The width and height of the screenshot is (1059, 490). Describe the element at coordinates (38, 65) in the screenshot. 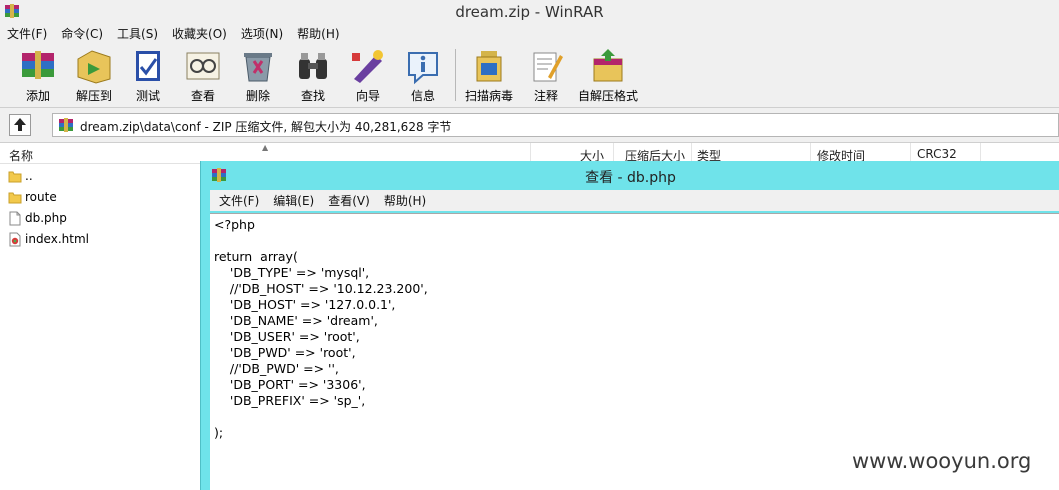

I see `add-archive-icon` at that location.